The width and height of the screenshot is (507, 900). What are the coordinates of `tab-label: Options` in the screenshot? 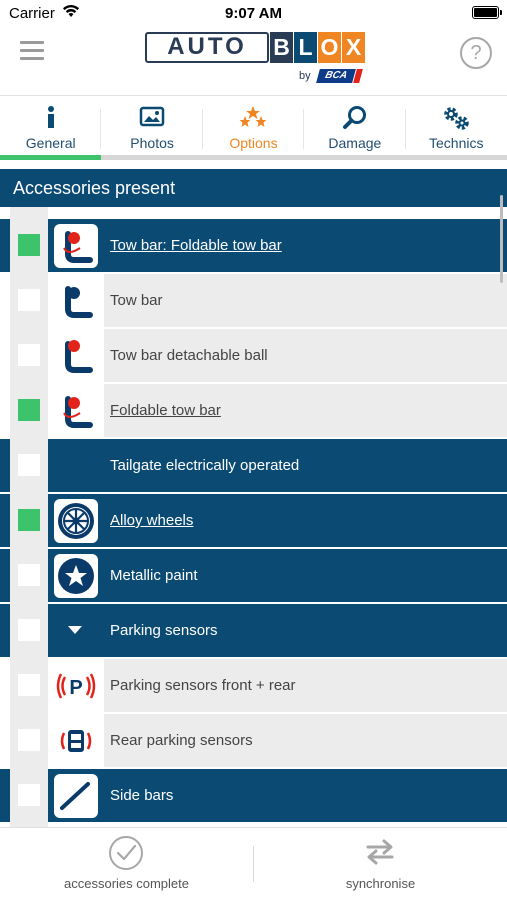 It's located at (253, 143).